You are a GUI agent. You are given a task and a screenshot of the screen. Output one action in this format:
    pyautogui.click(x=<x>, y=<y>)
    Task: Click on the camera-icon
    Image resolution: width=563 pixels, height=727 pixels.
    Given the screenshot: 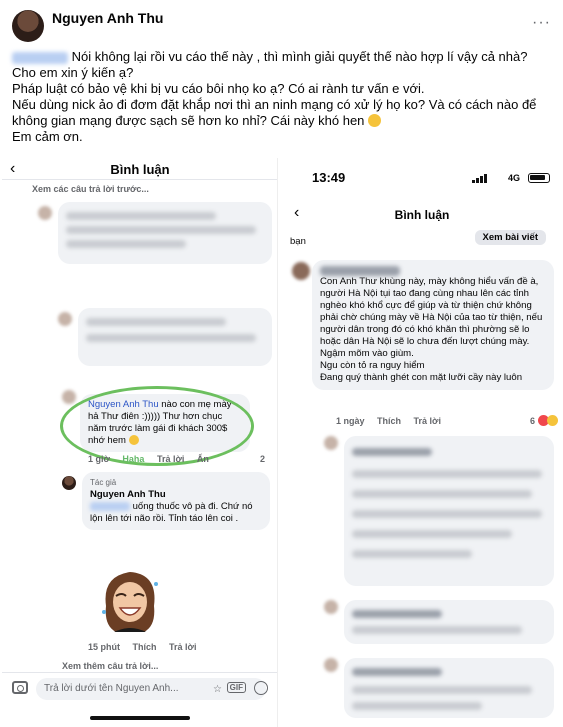 What is the action you would take?
    pyautogui.click(x=20, y=687)
    